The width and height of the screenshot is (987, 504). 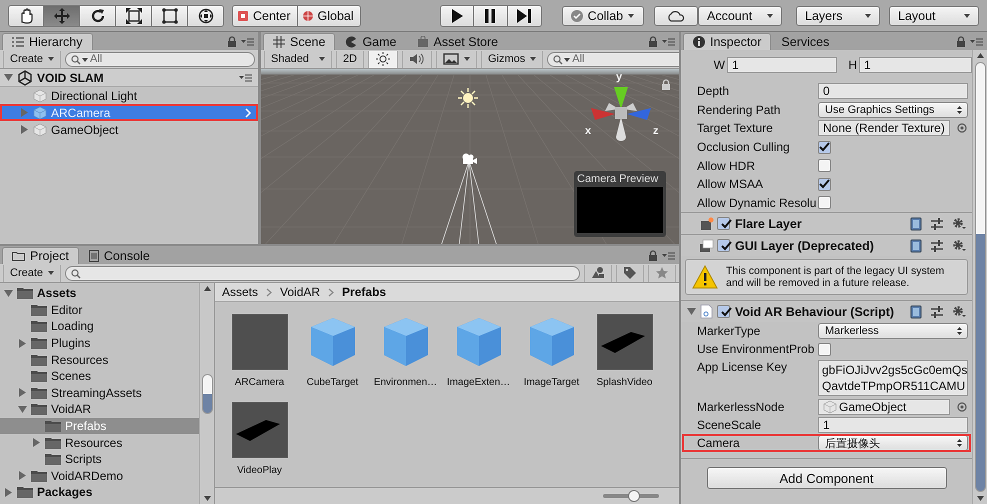 What do you see at coordinates (838, 16) in the screenshot?
I see `layers-dropdown: Layers` at bounding box center [838, 16].